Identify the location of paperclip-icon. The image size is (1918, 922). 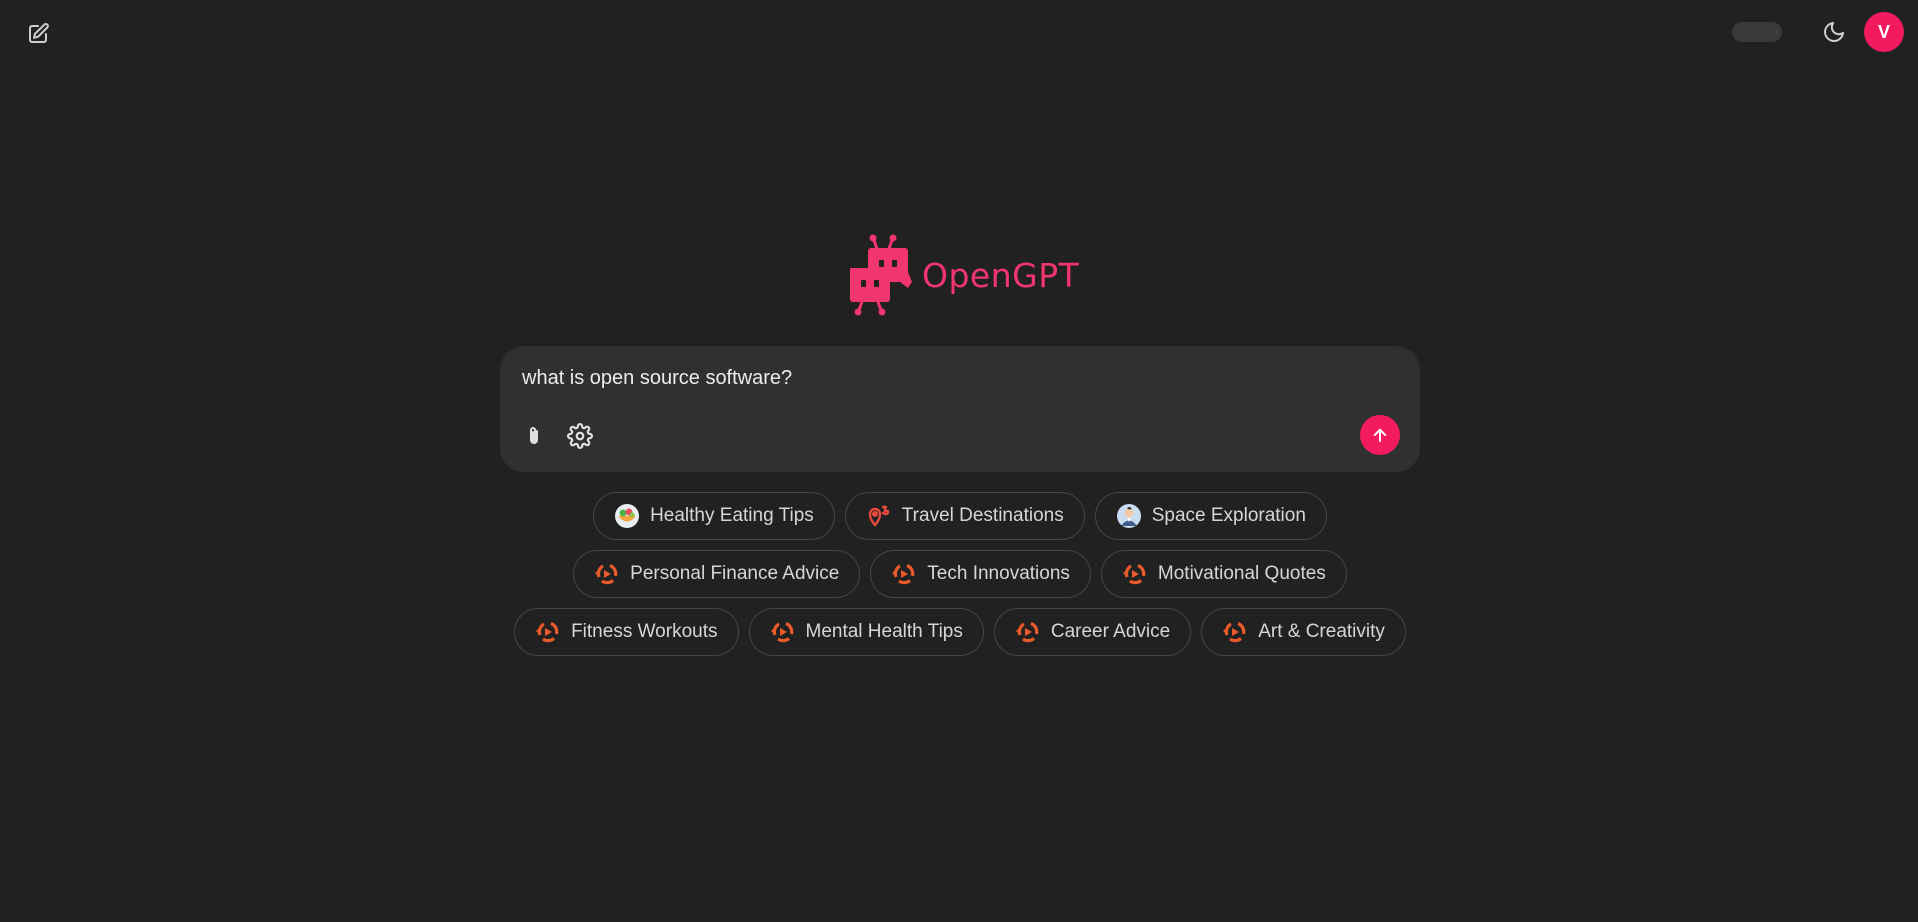
(534, 435).